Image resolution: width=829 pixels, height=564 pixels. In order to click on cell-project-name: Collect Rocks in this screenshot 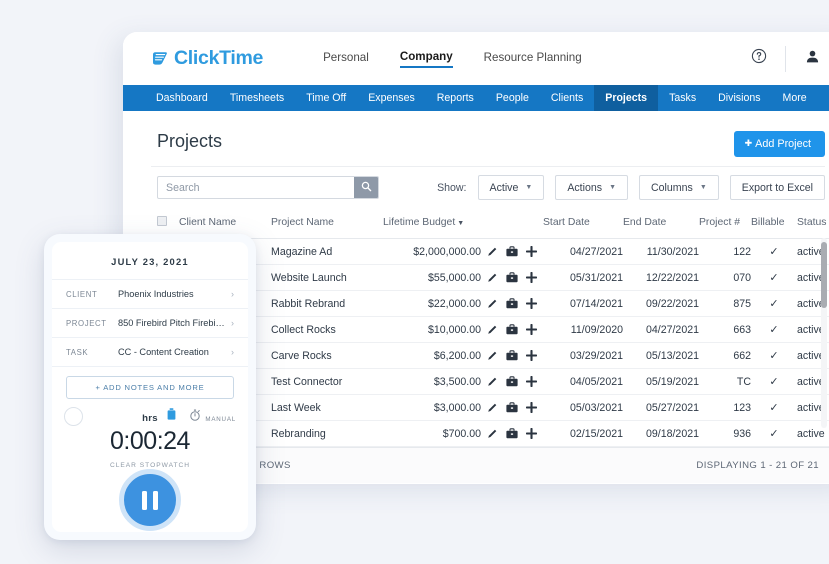, I will do `click(327, 329)`.